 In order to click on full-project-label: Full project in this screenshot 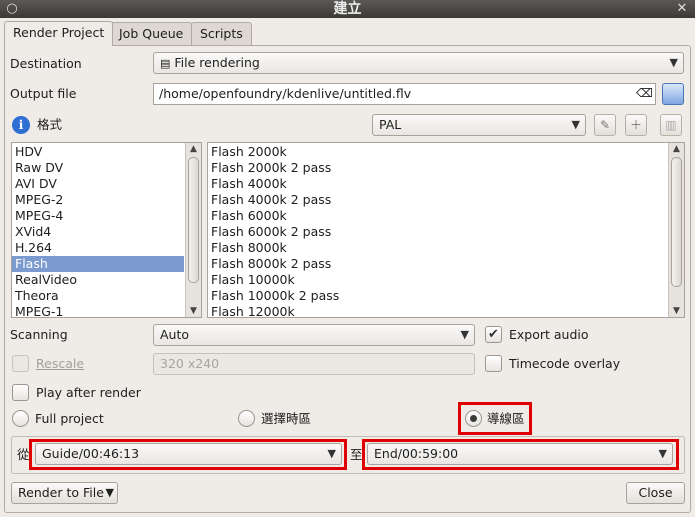, I will do `click(69, 418)`.